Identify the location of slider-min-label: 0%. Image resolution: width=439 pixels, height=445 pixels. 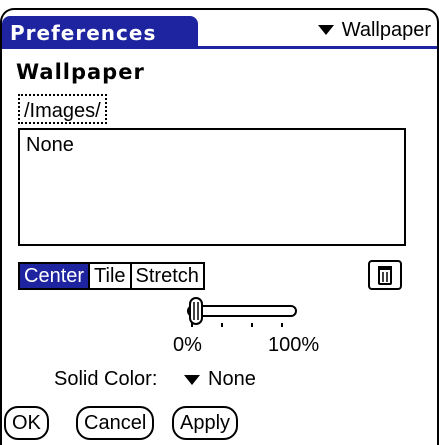
(187, 345).